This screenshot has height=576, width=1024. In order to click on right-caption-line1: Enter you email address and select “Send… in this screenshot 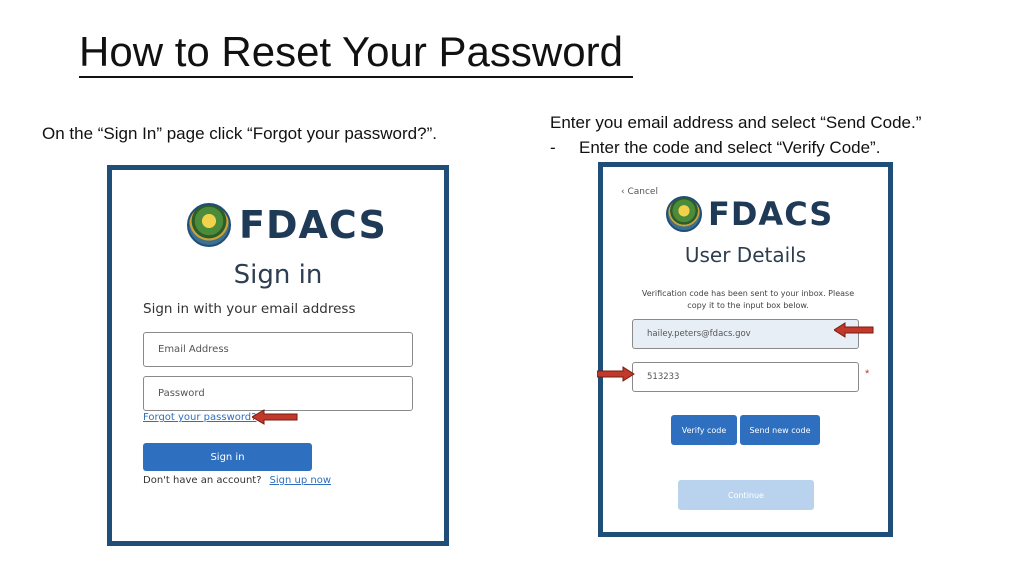, I will do `click(736, 122)`.